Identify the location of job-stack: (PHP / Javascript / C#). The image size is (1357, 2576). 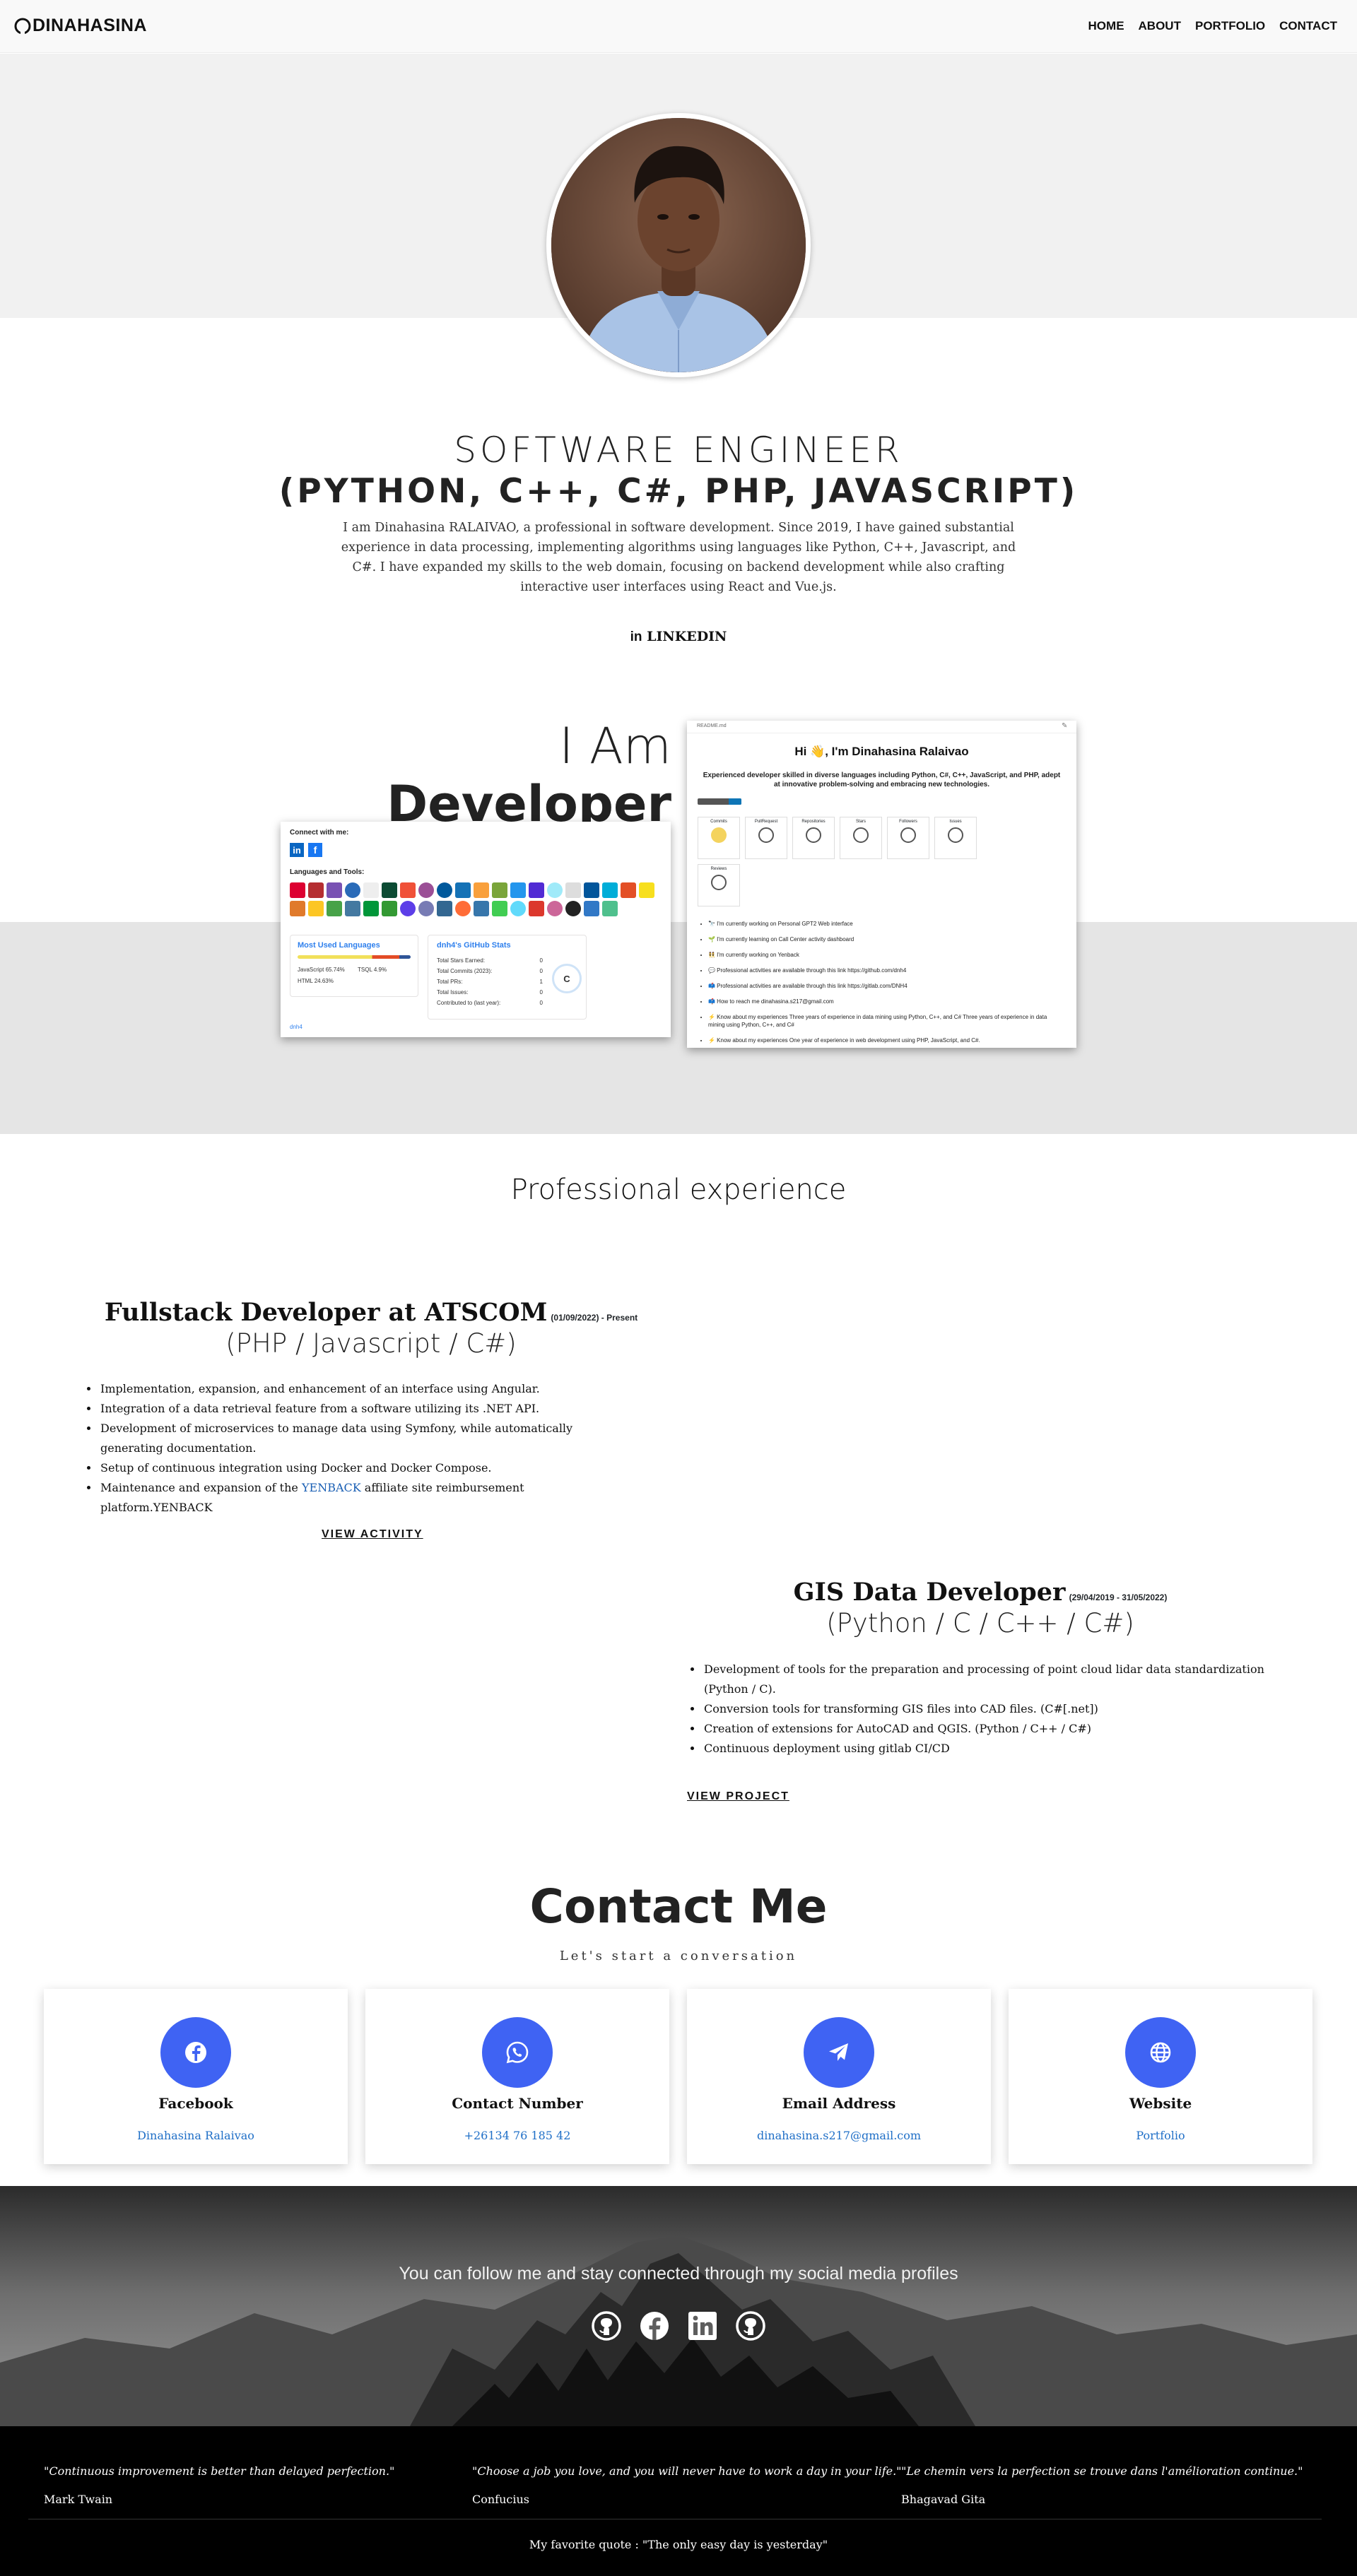
(371, 1343).